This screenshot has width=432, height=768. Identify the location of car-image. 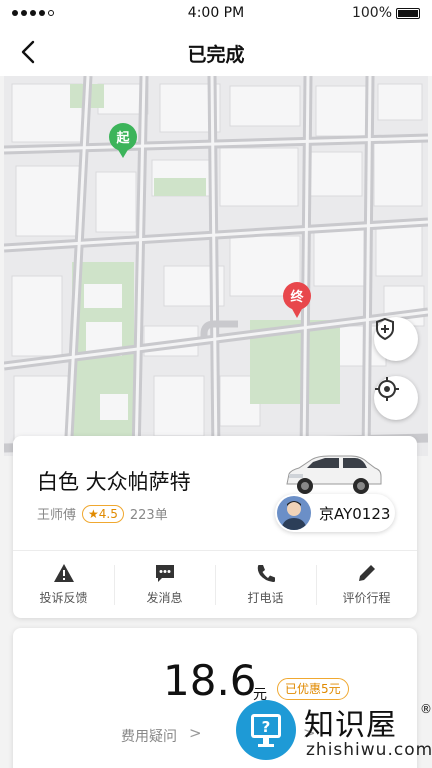
(334, 474).